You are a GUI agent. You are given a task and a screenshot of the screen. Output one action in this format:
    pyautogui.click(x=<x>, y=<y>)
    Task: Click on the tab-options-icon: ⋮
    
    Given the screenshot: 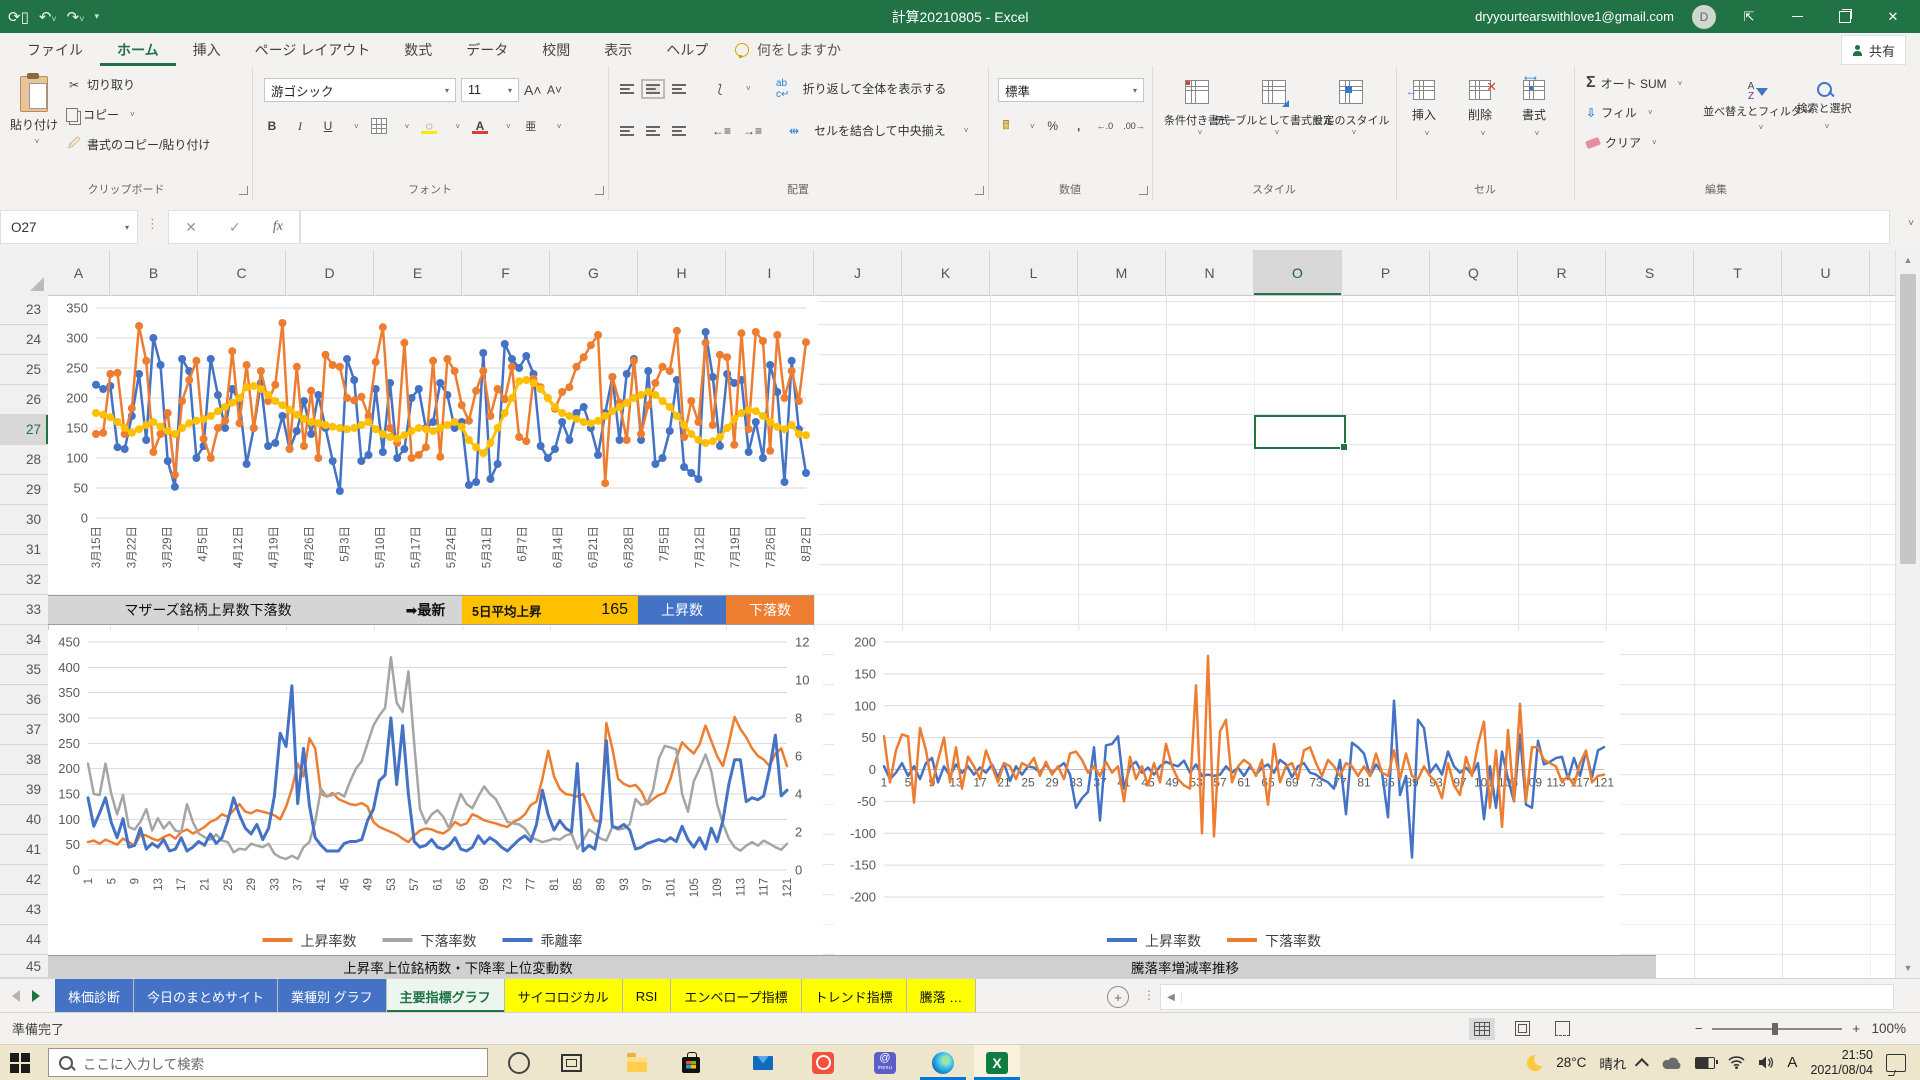 What is the action you would take?
    pyautogui.click(x=1149, y=995)
    